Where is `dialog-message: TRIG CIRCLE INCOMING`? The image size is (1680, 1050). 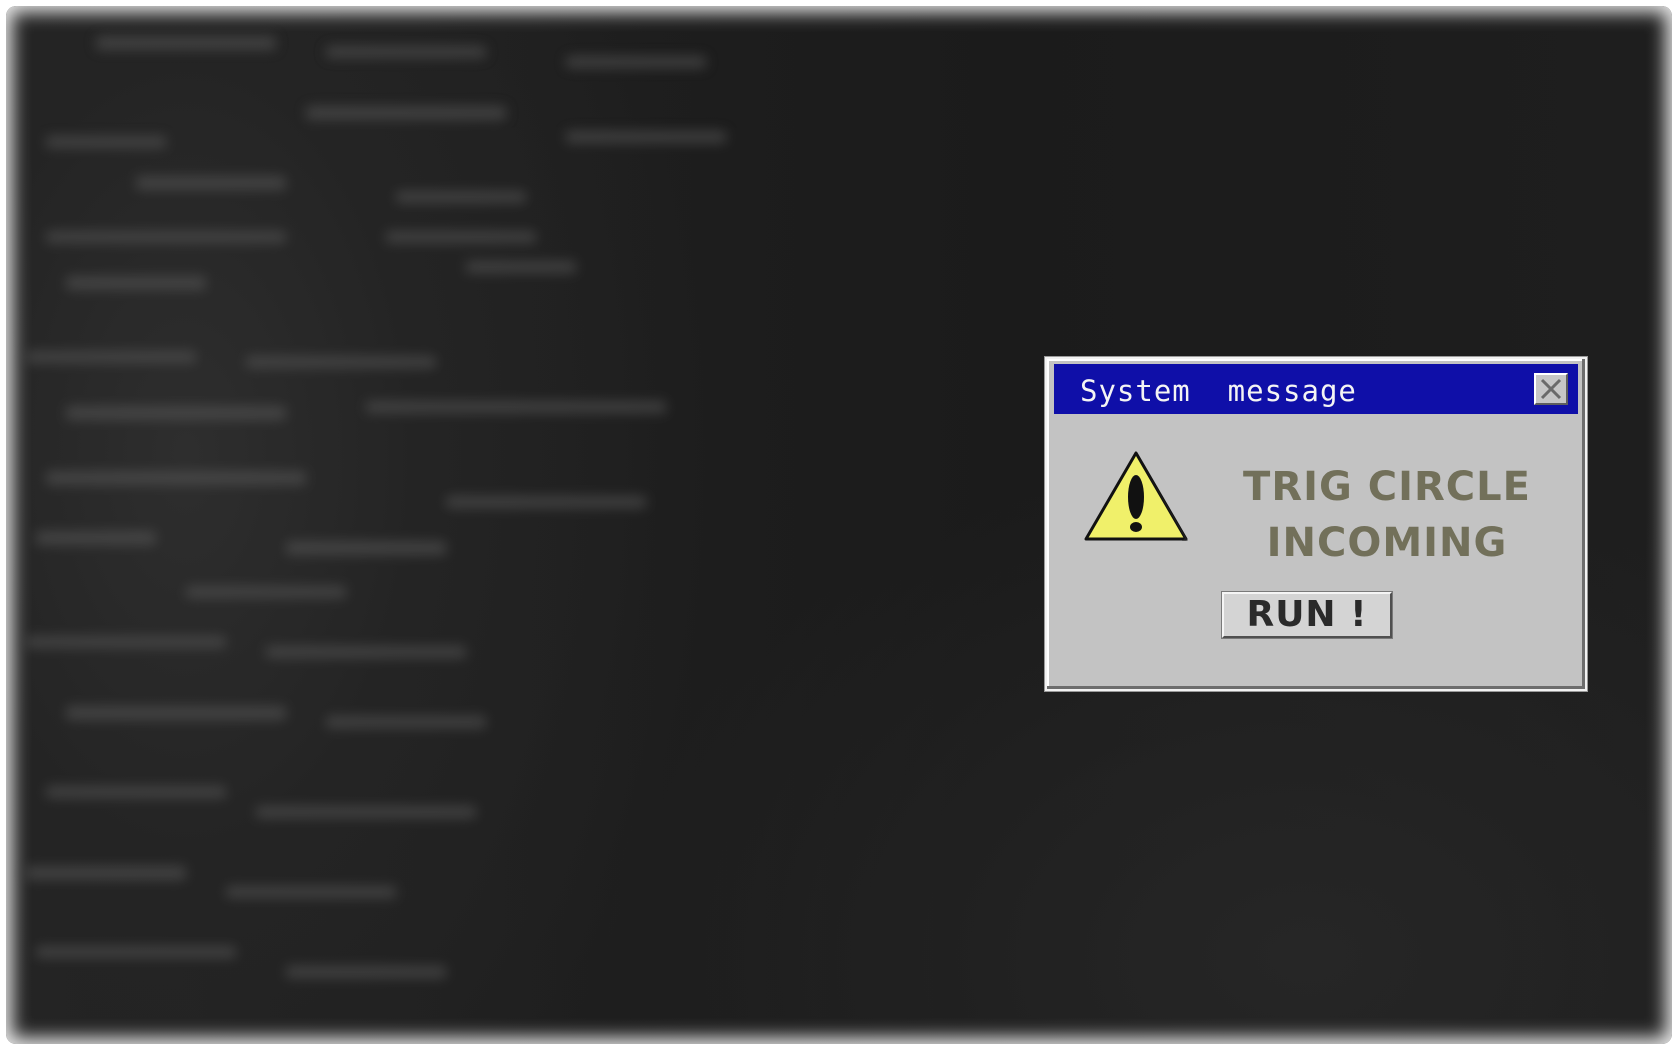 dialog-message: TRIG CIRCLE INCOMING is located at coordinates (1387, 515).